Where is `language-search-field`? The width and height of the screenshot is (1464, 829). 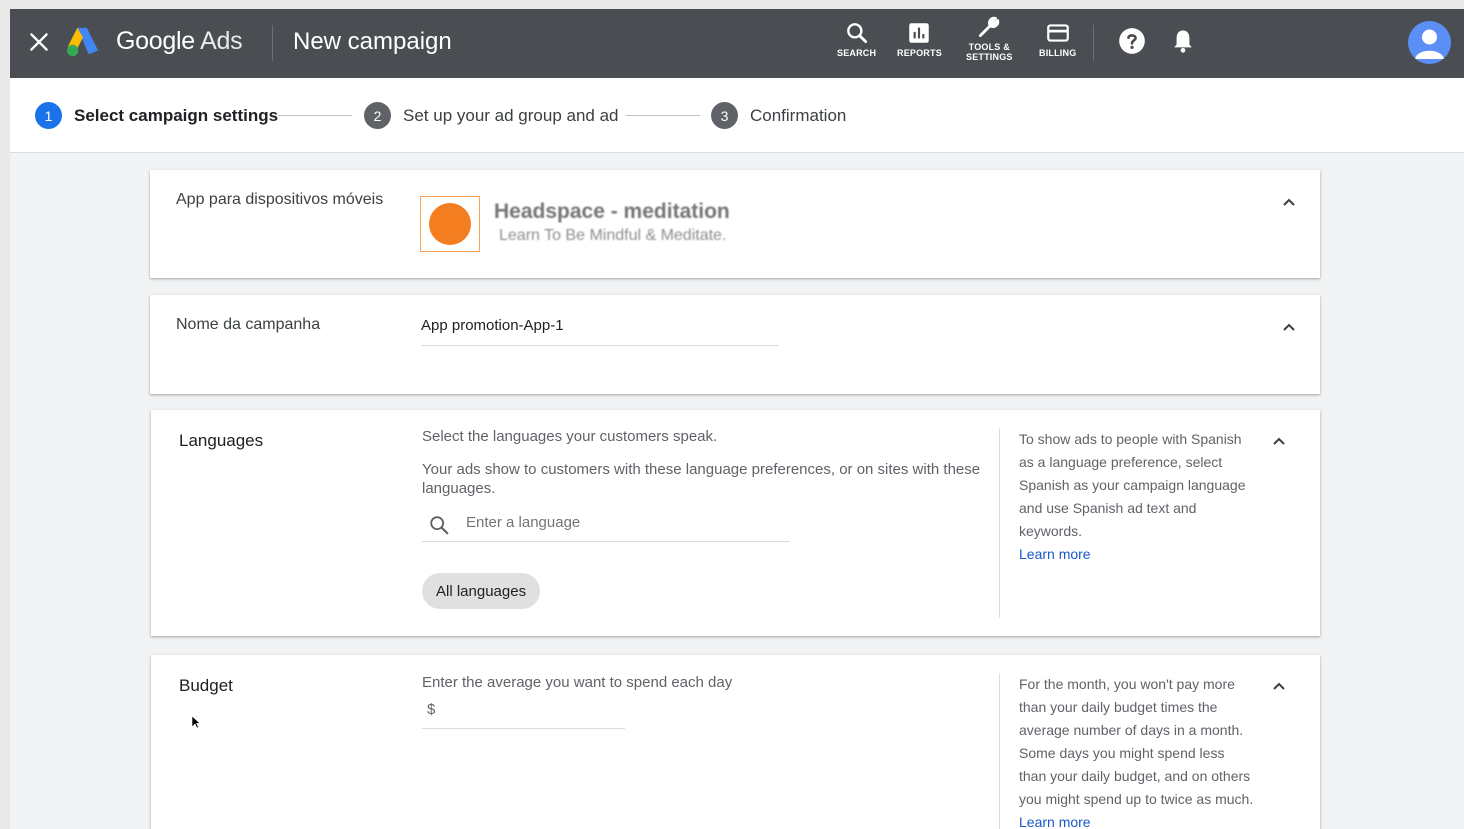 language-search-field is located at coordinates (606, 528).